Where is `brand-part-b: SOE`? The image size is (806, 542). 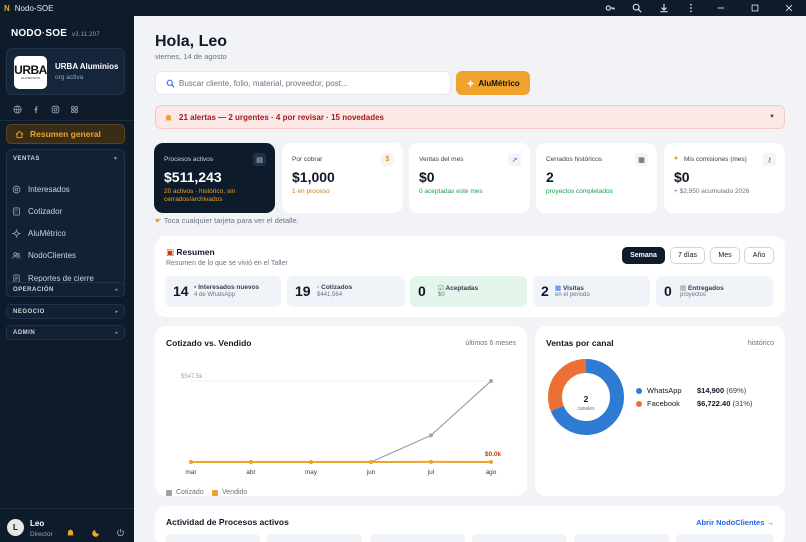
brand-part-b: SOE is located at coordinates (56, 33).